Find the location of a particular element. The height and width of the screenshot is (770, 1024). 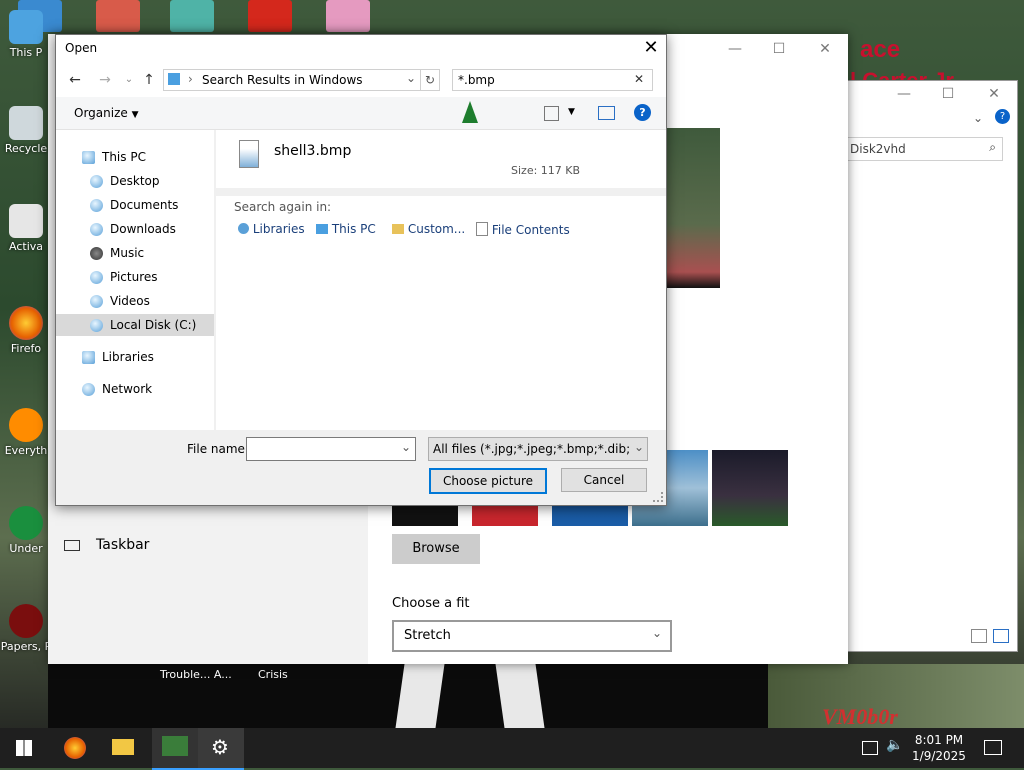

sidebar-item-taskbar: Taskbar is located at coordinates (122, 545).